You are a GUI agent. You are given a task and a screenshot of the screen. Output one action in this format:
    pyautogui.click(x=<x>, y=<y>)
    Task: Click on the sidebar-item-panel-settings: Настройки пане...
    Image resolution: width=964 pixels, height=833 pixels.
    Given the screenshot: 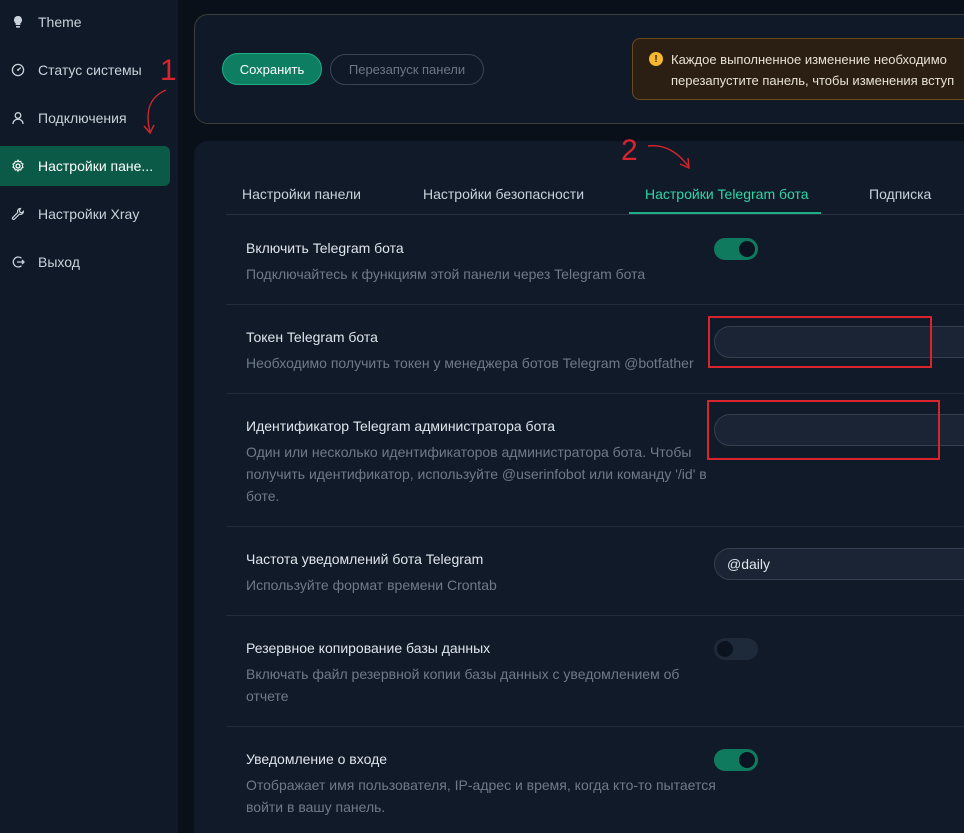 What is the action you would take?
    pyautogui.click(x=85, y=166)
    